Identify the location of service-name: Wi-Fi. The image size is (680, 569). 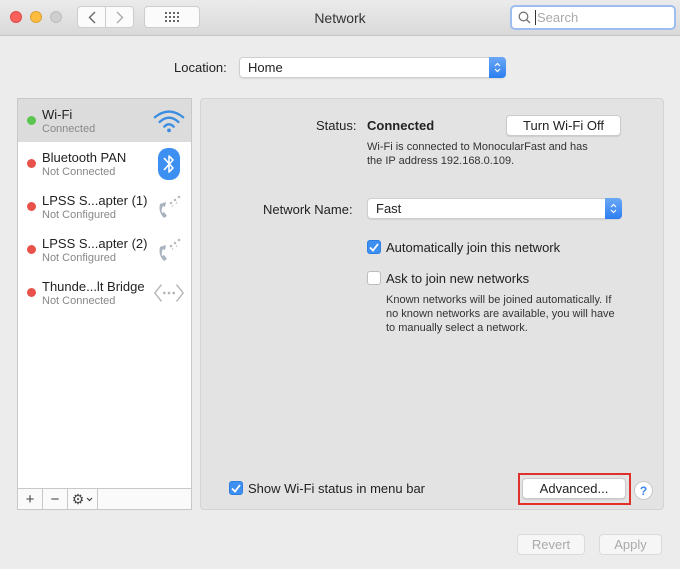
(57, 114).